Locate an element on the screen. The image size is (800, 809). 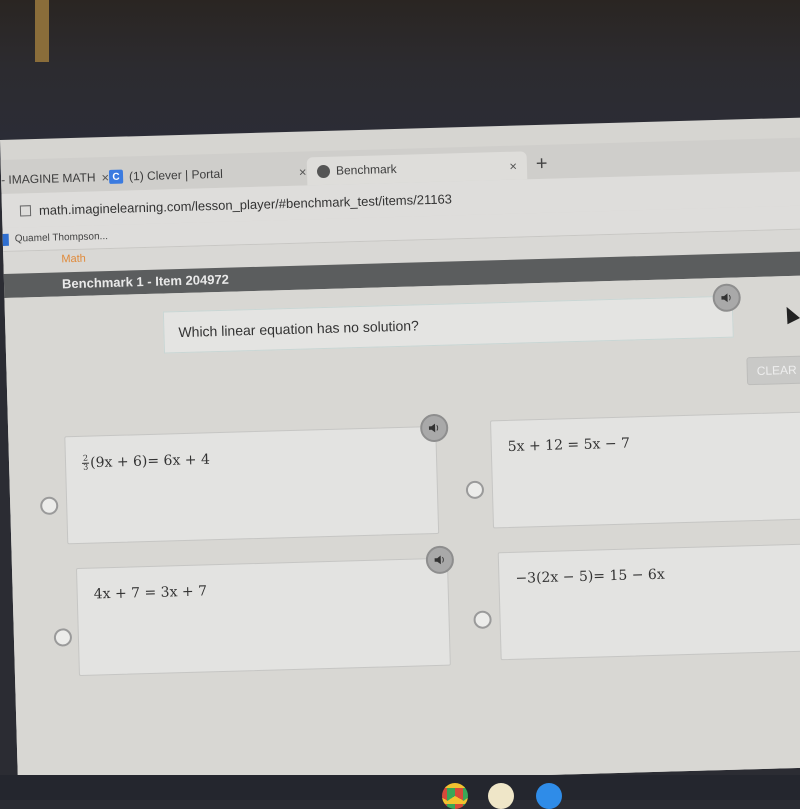
choice-equation: −3(2x − 5)= 15 − 6x is located at coordinates (590, 576).